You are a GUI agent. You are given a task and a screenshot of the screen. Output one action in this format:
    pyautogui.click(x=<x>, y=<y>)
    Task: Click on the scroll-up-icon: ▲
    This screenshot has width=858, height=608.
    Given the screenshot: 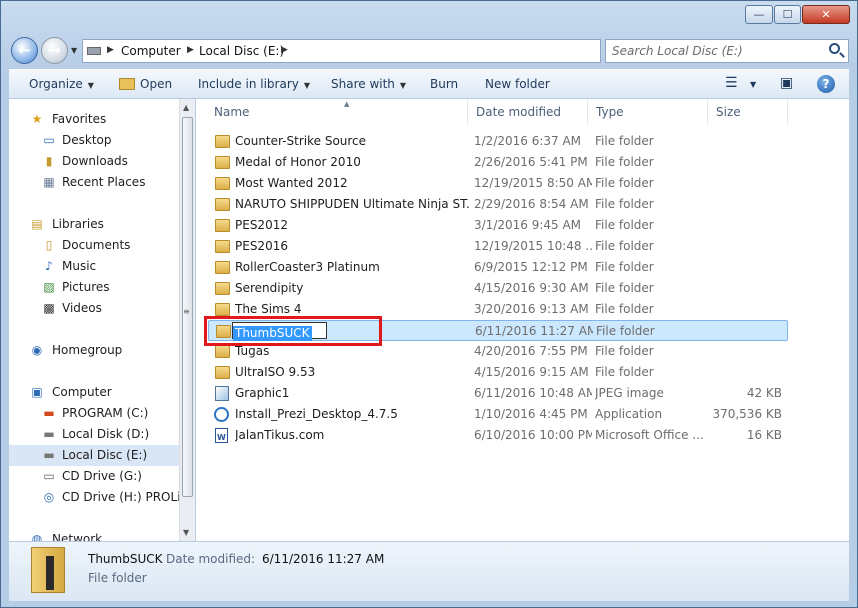 What is the action you would take?
    pyautogui.click(x=186, y=107)
    